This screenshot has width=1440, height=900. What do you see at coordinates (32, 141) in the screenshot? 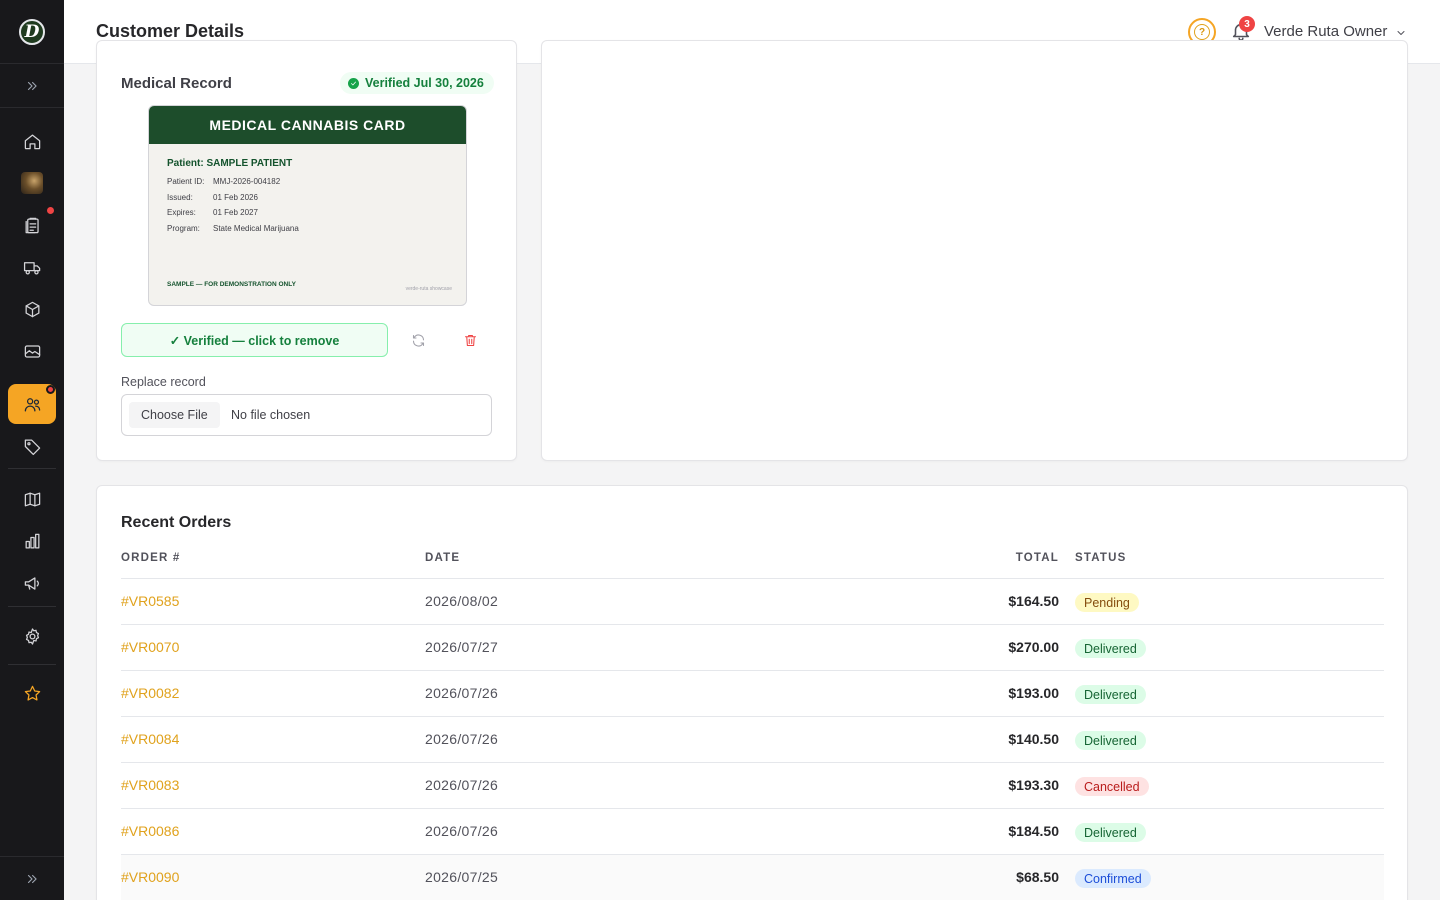
I see `sidebar-item-home` at bounding box center [32, 141].